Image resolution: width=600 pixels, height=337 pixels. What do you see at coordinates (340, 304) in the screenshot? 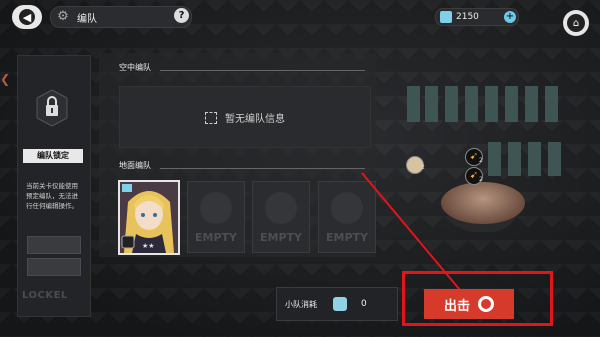
I see `cost-resource-icon` at bounding box center [340, 304].